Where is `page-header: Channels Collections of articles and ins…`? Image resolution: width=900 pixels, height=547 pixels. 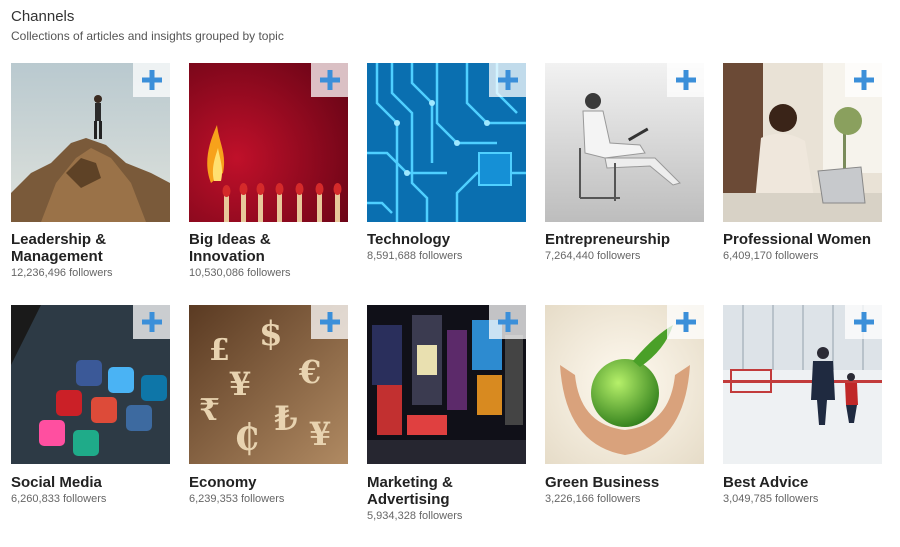
page-header: Channels Collections of articles and ins… is located at coordinates (147, 25).